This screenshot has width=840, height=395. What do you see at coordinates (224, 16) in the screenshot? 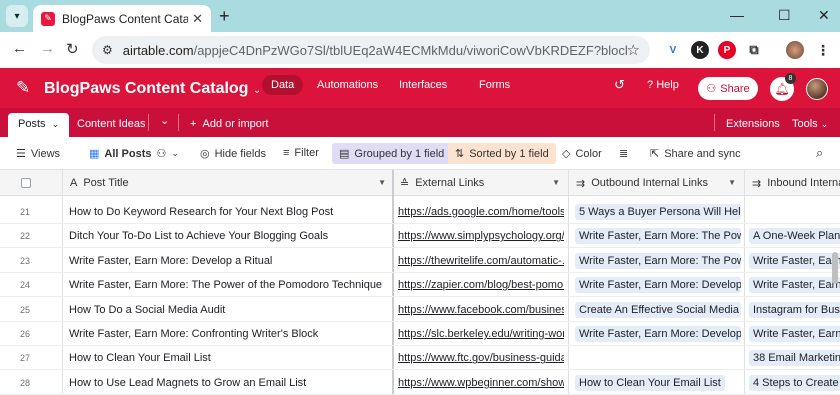
I see `new-tab-button: +` at bounding box center [224, 16].